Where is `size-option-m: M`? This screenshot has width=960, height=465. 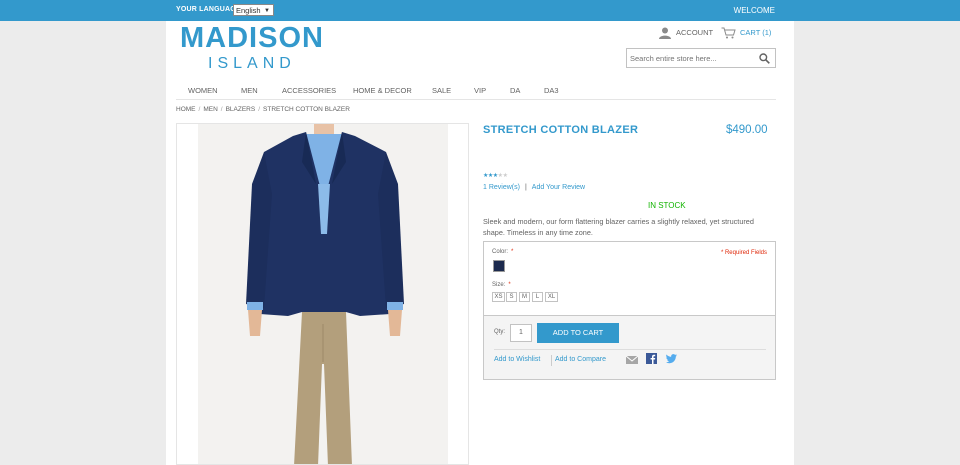
size-option-m: M is located at coordinates (524, 297).